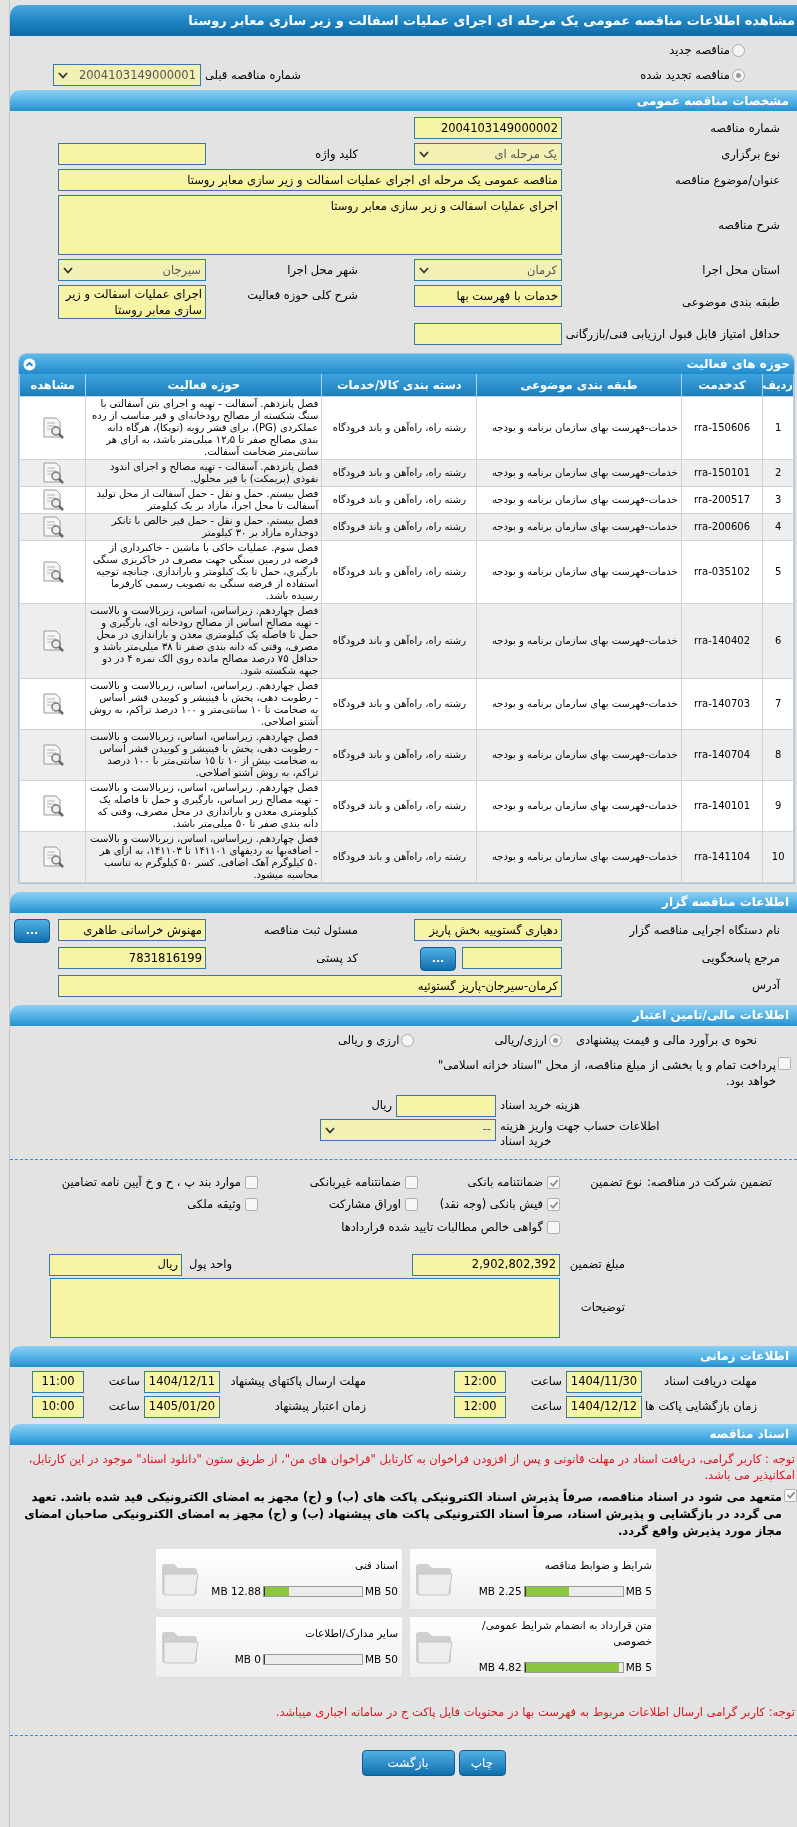  Describe the element at coordinates (604, 1406) in the screenshot. I see `date-field: 1404/12/12` at that location.